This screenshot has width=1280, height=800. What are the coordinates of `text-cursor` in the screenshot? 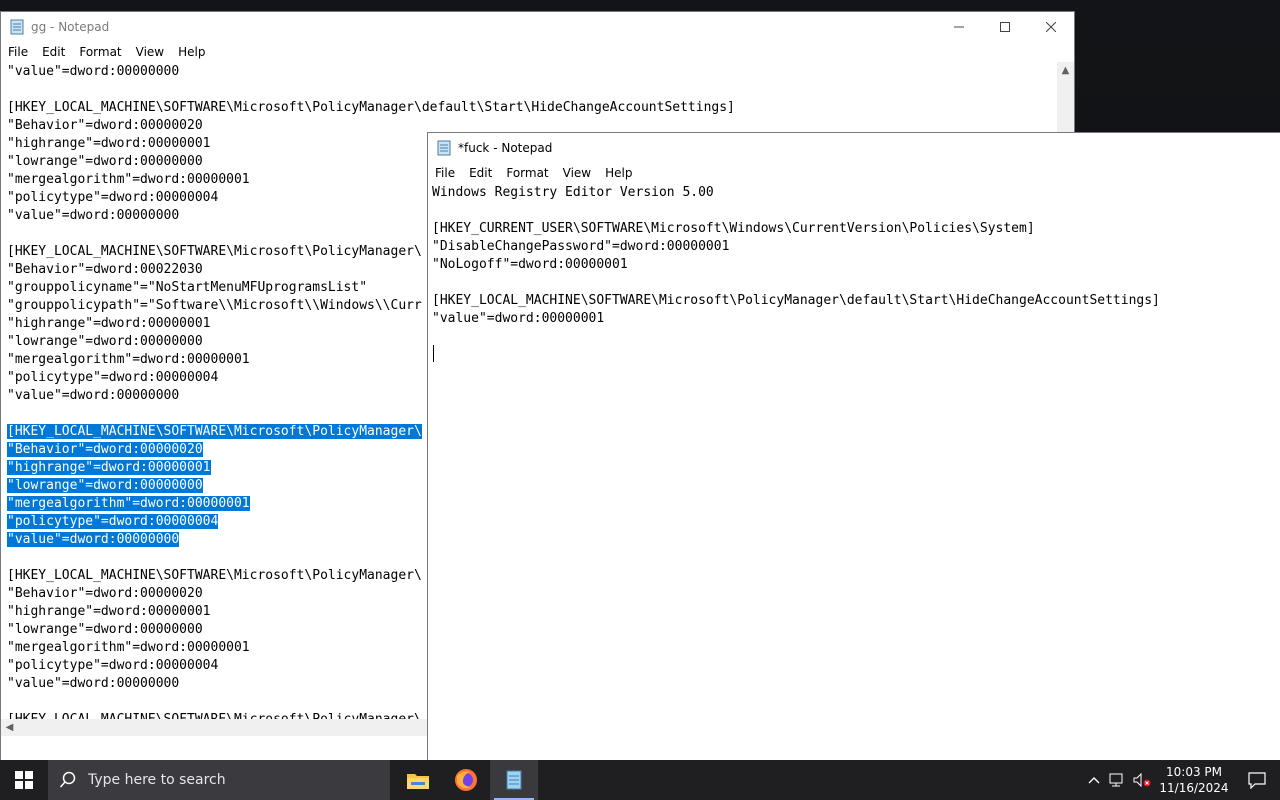 It's located at (433, 353).